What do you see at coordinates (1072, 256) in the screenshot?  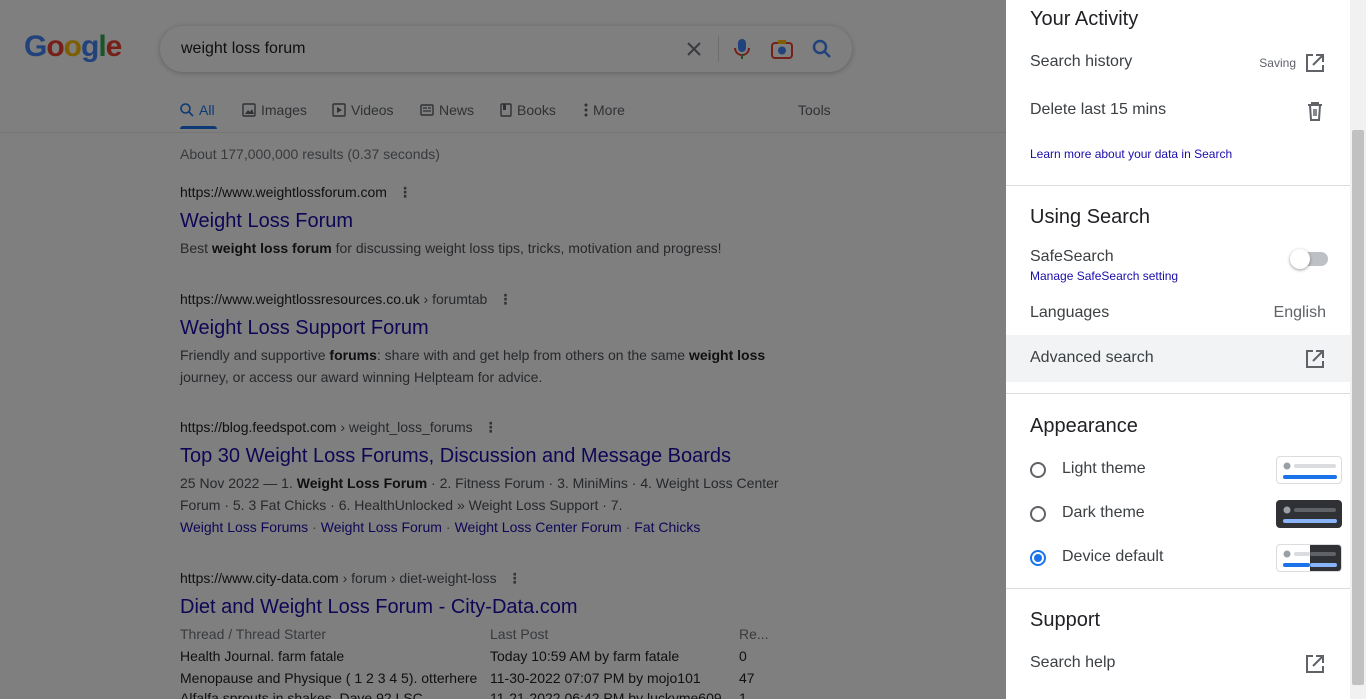 I see `safesearch-label: SafeSearch` at bounding box center [1072, 256].